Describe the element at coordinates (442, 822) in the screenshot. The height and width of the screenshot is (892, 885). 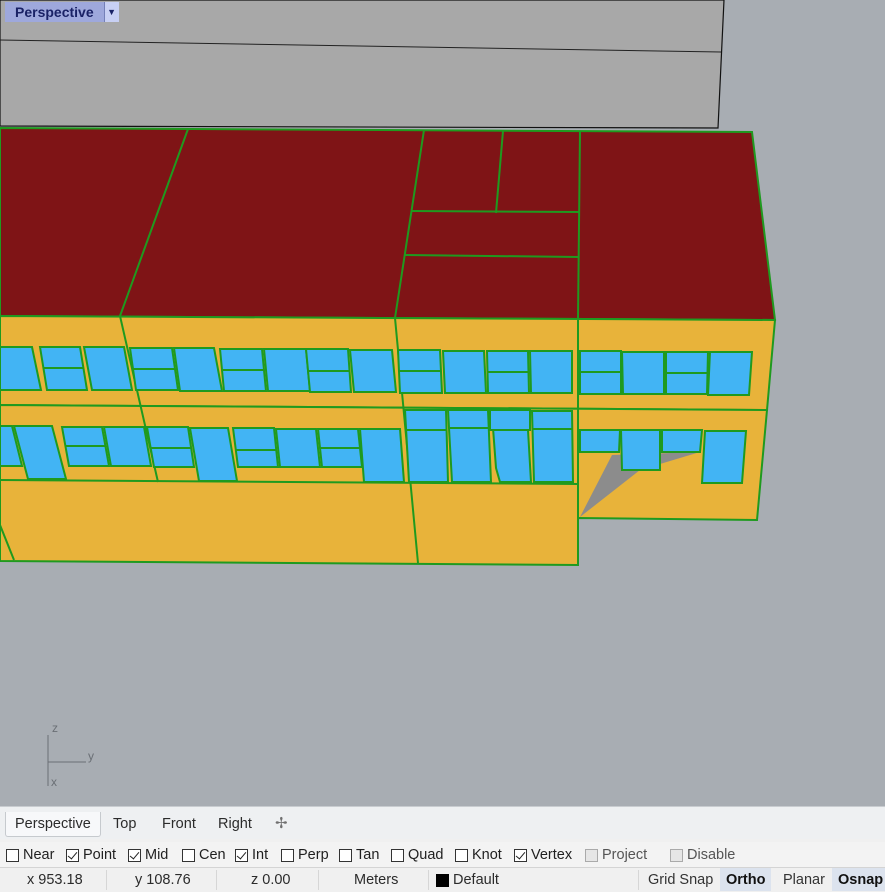
I see `viewport-tabs: Perspective Top Front Right ✢` at that location.